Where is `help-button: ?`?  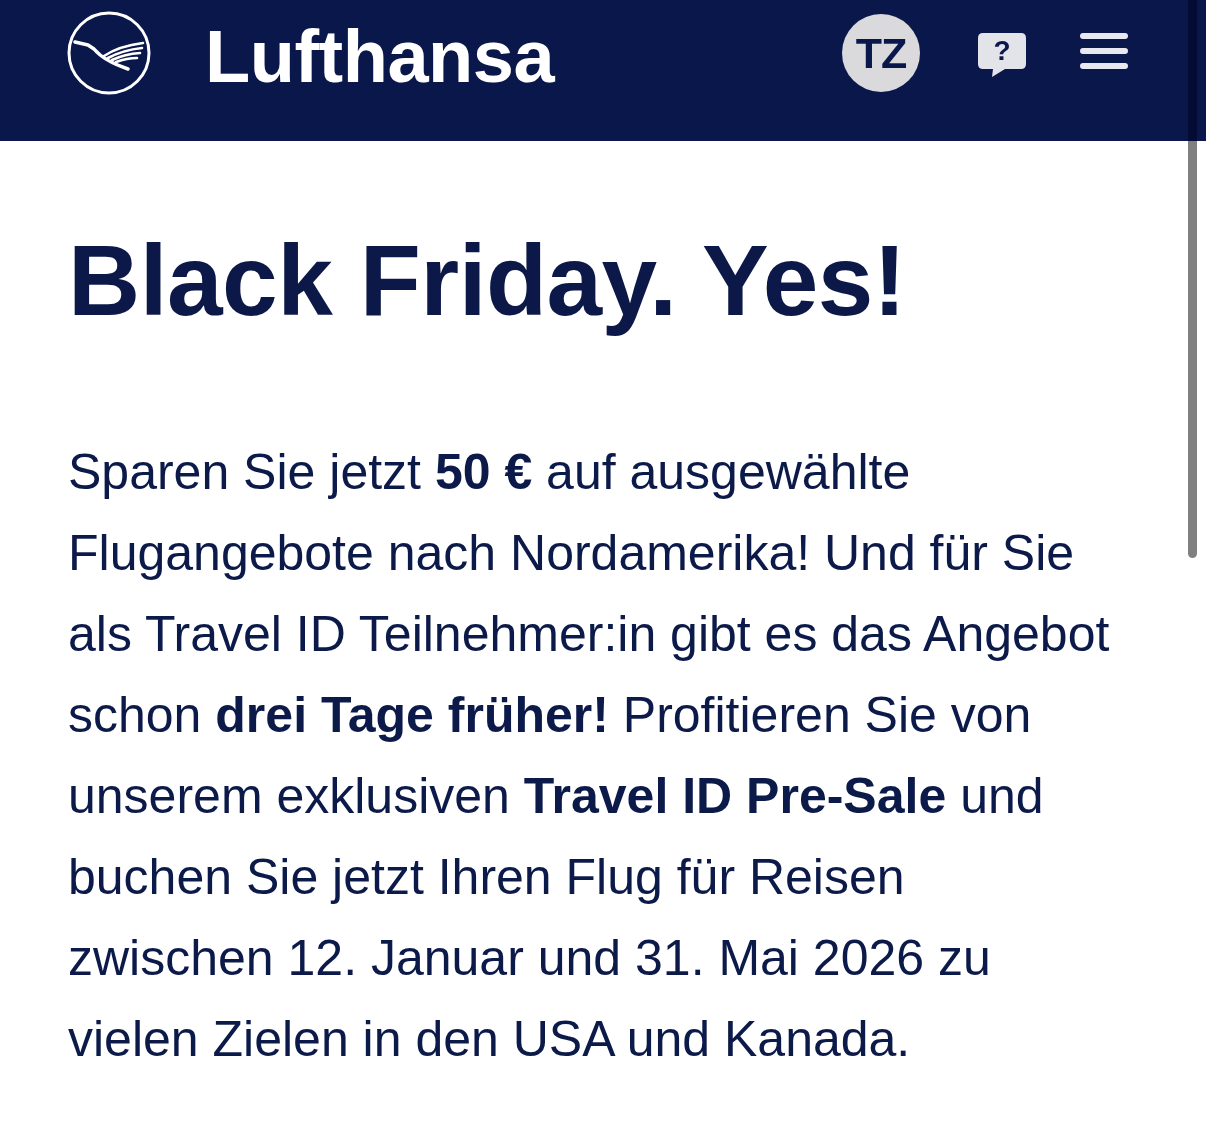 help-button: ? is located at coordinates (1002, 54).